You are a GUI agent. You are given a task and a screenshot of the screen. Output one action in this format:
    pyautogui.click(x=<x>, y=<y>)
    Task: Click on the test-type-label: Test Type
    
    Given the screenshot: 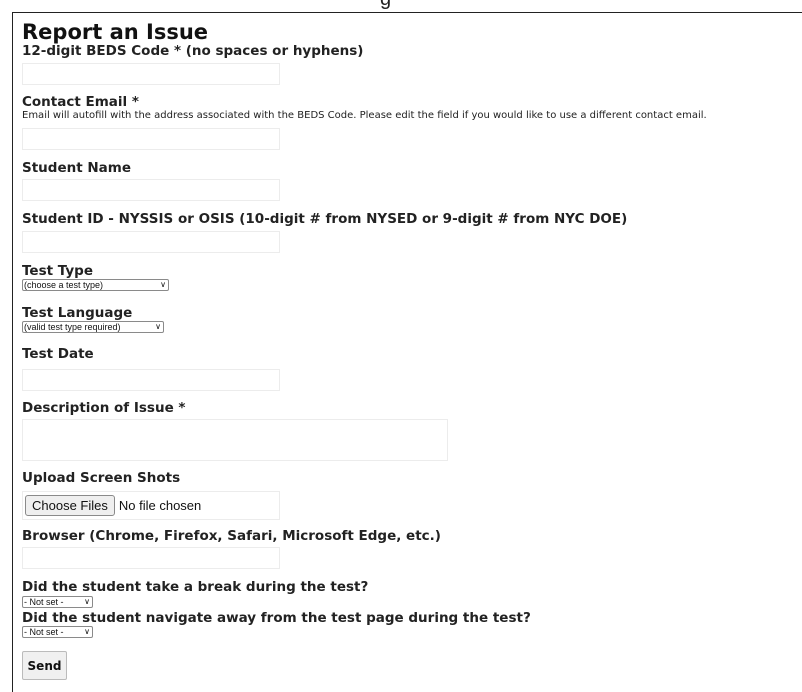 What is the action you would take?
    pyautogui.click(x=57, y=271)
    